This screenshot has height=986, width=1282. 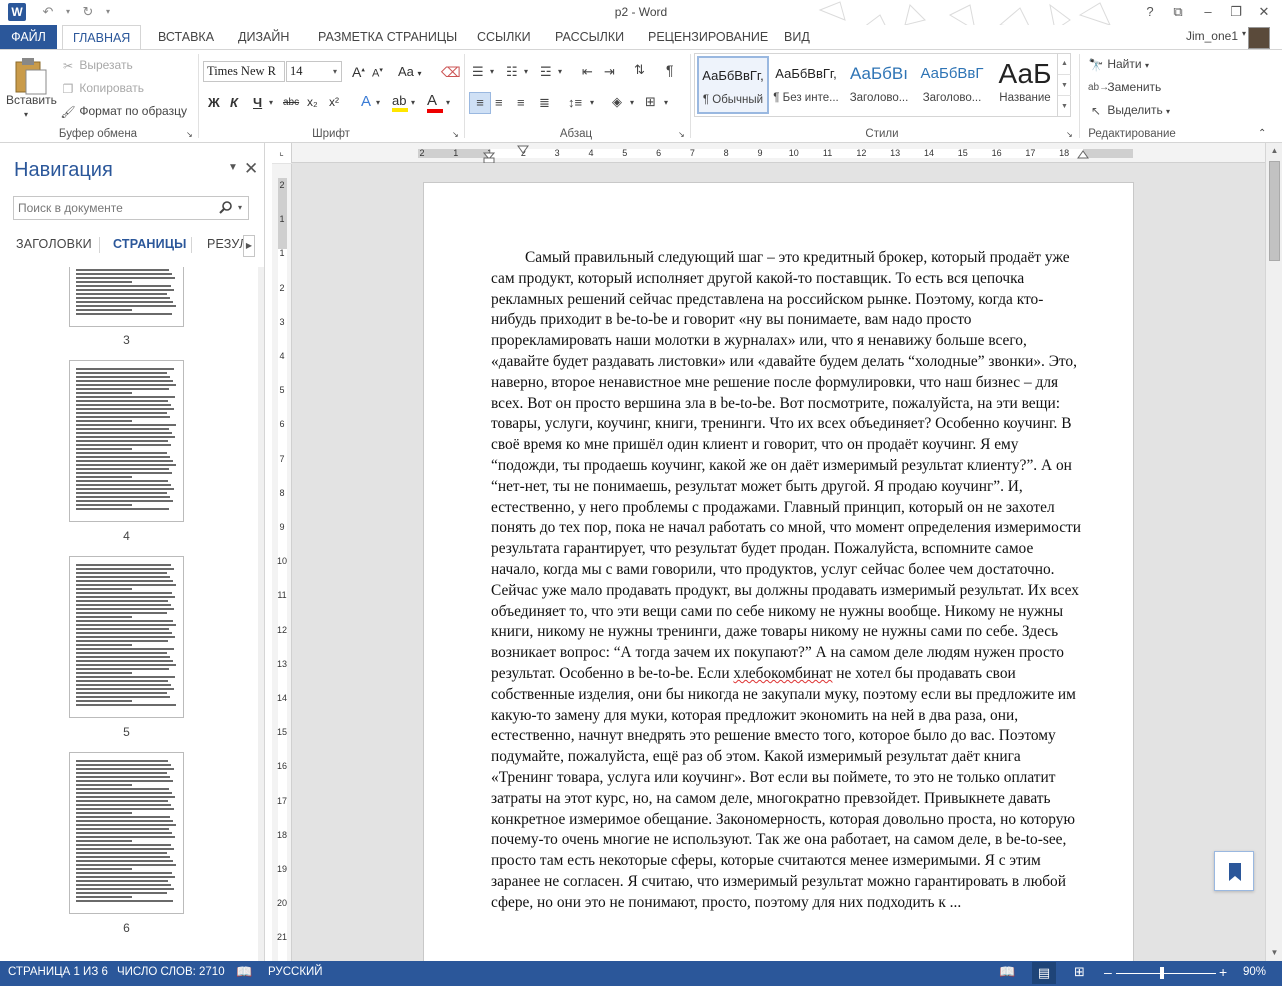 I want to click on scroll-down-icon: ▼, so click(x=1274, y=953).